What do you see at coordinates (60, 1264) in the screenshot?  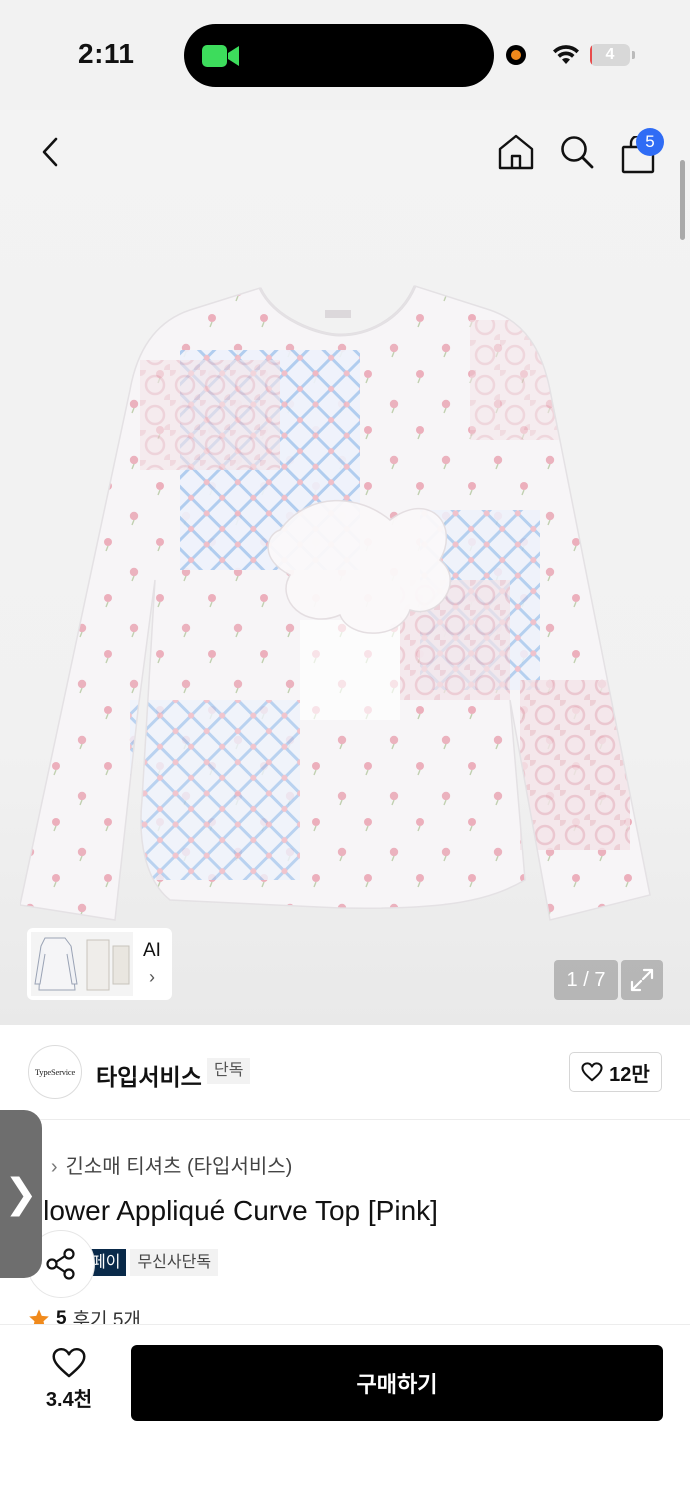 I see `share-icon` at bounding box center [60, 1264].